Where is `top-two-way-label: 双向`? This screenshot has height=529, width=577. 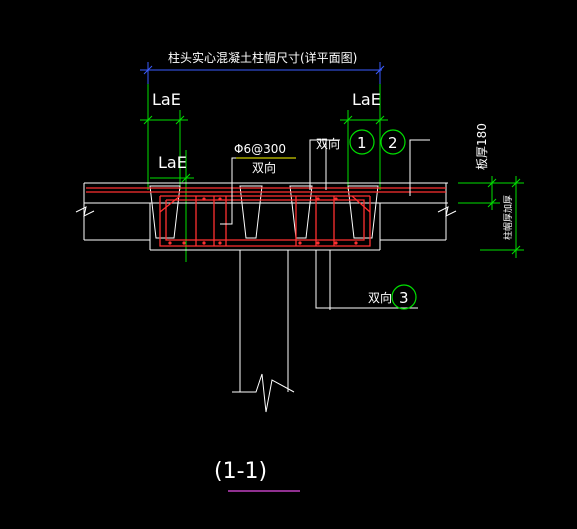 top-two-way-label: 双向 is located at coordinates (328, 143).